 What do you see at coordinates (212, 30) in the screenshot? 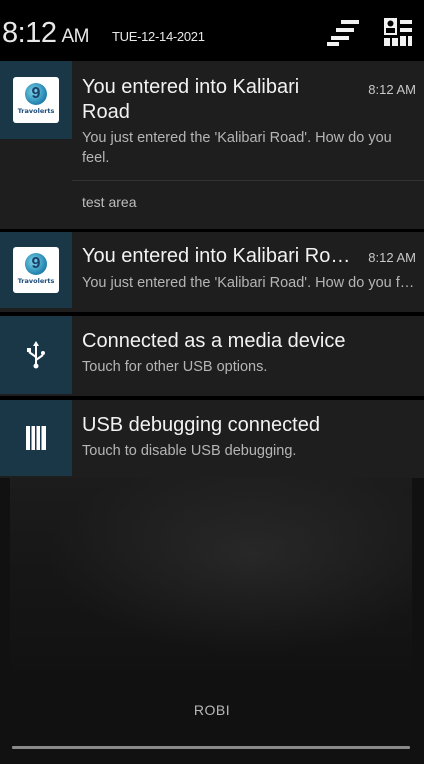
I see `notification-header: 8:12 AM TUE-12-14-2021` at bounding box center [212, 30].